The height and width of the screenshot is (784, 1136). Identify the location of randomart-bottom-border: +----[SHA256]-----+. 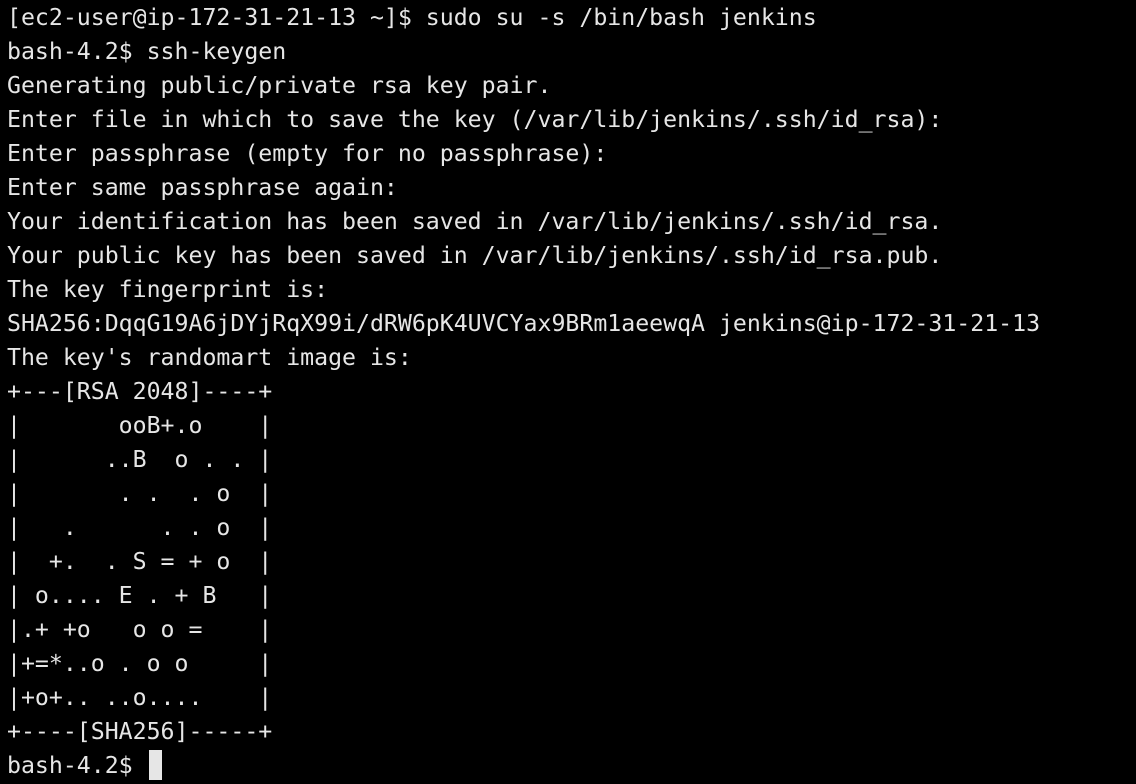
(140, 731).